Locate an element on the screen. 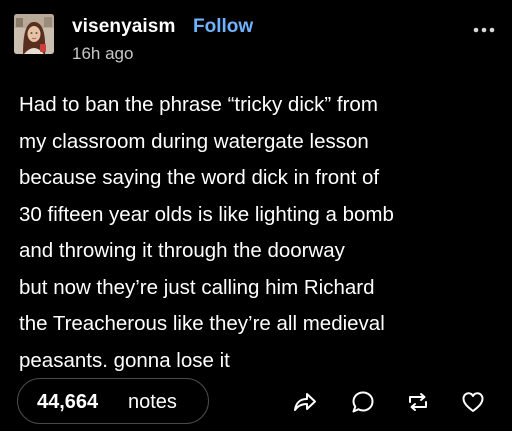 Image resolution: width=512 pixels, height=431 pixels. reply-bubble-icon is located at coordinates (363, 402).